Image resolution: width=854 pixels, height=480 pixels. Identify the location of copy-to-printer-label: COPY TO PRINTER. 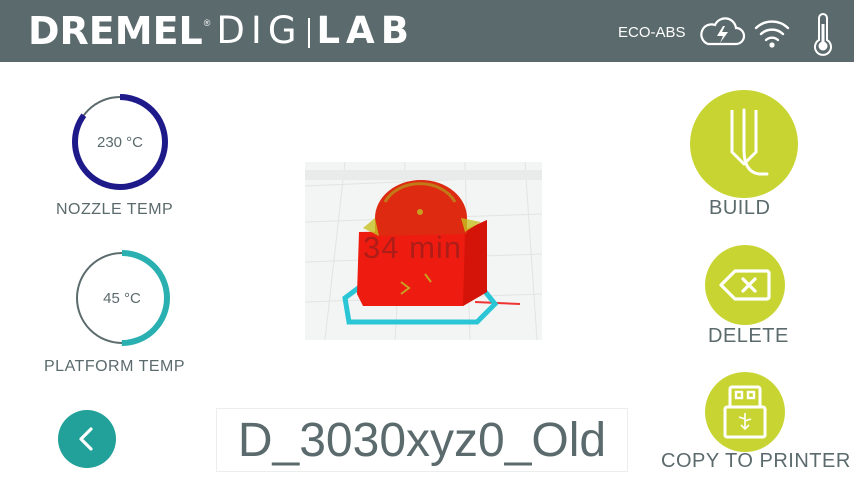
(756, 461).